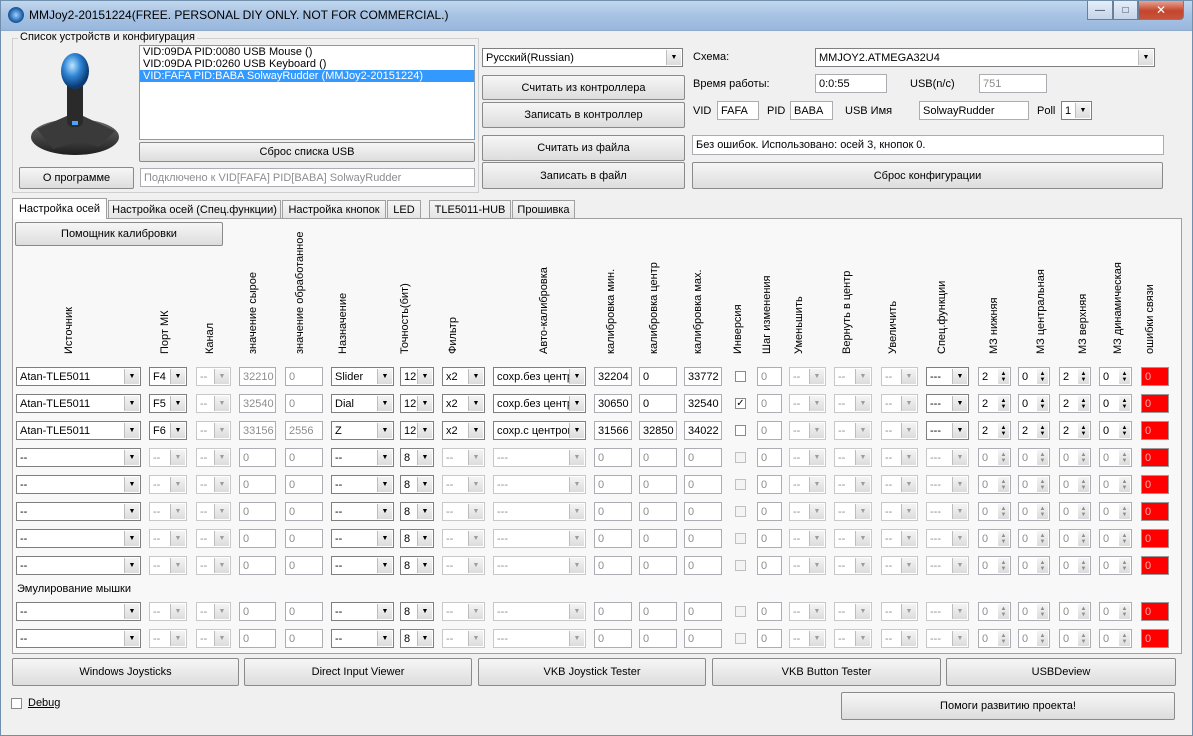 Image resolution: width=1193 pixels, height=736 pixels. Describe the element at coordinates (994, 376) in the screenshot. I see `axis-0-dzl: 2 ▲ ▼` at that location.